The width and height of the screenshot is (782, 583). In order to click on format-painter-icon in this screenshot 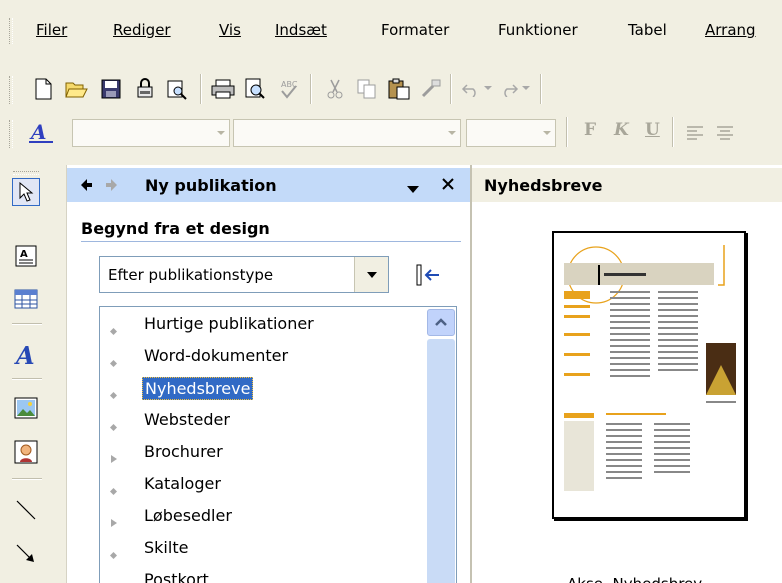, I will do `click(431, 89)`.